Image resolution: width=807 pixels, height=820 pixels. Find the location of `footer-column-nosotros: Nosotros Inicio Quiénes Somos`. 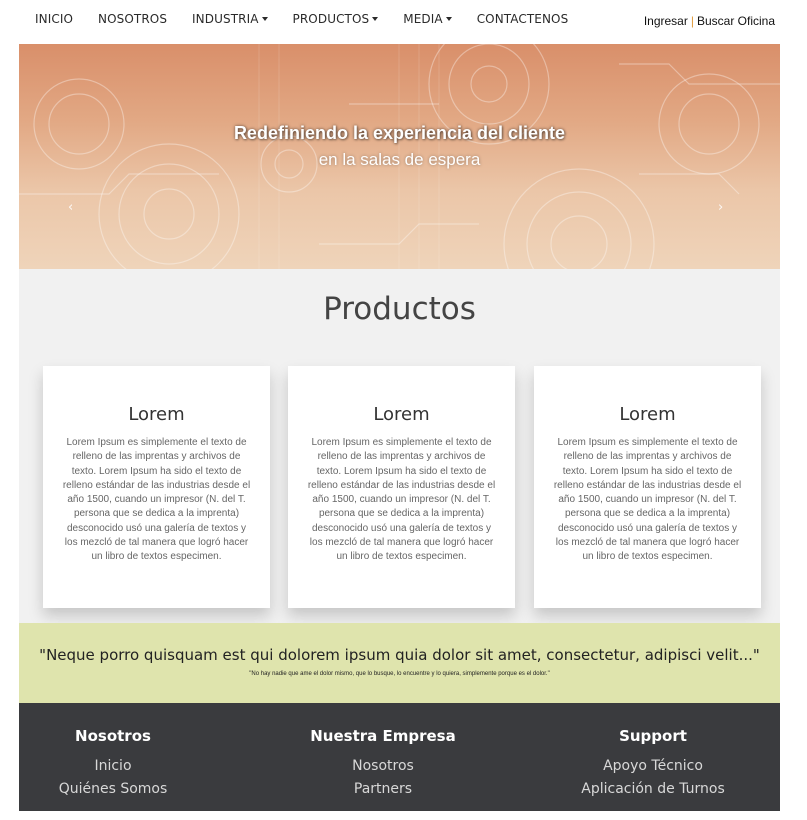

footer-column-nosotros: Nosotros Inicio Quiénes Somos is located at coordinates (116, 764).